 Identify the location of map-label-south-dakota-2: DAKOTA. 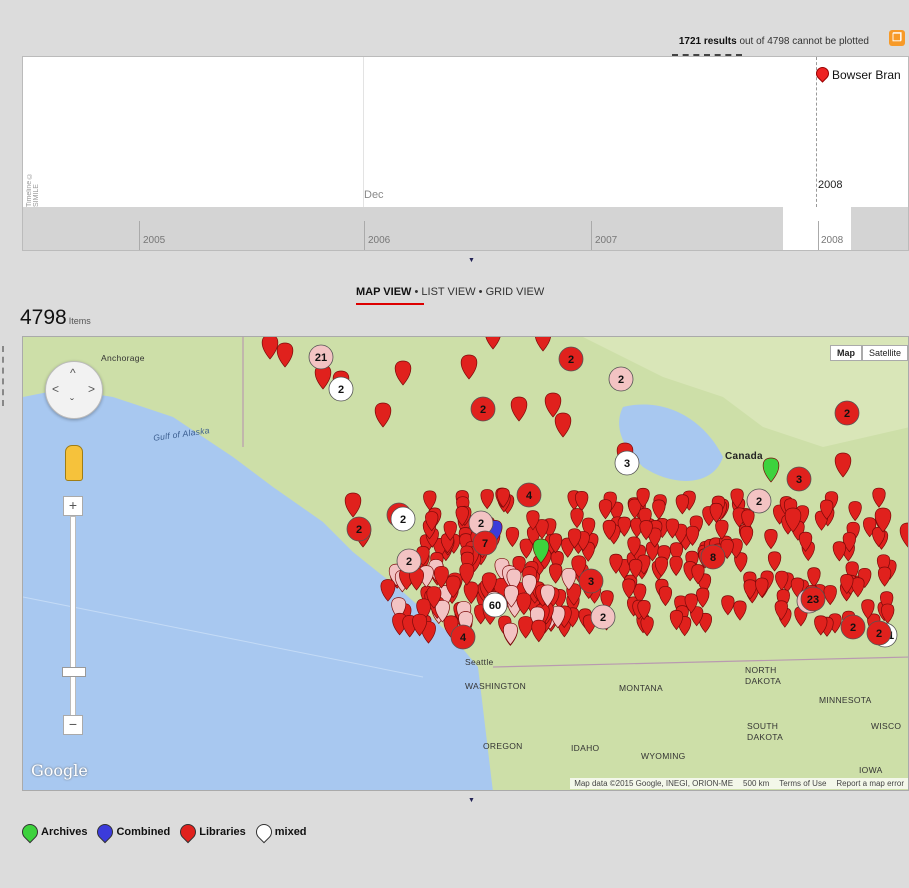
(765, 737).